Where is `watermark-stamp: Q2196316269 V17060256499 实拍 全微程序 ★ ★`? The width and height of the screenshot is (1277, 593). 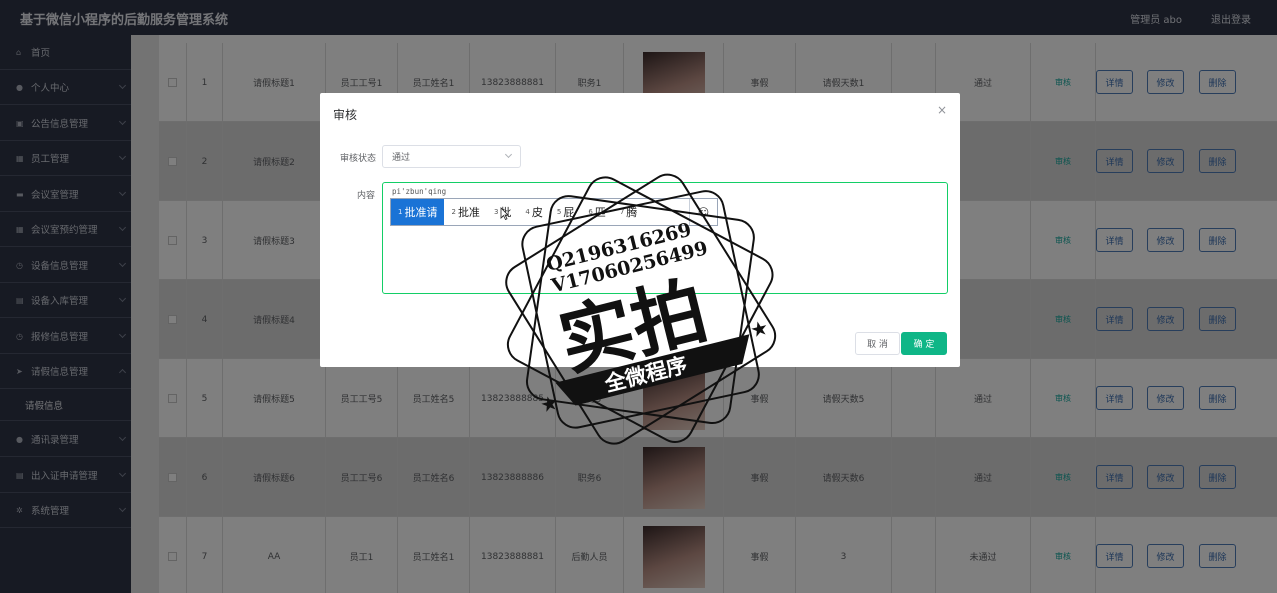 watermark-stamp: Q2196316269 V17060256499 实拍 全微程序 ★ ★ is located at coordinates (641, 309).